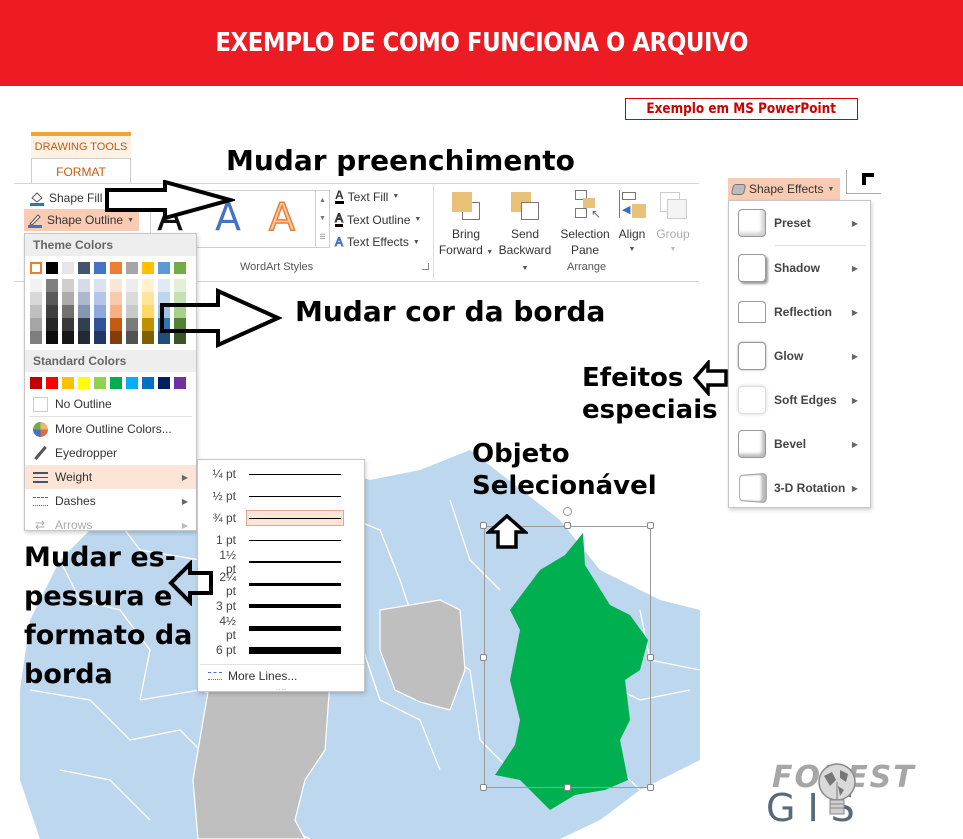 The height and width of the screenshot is (839, 963). What do you see at coordinates (71, 198) in the screenshot?
I see `shape-fill-button: Shape Fill ▼` at bounding box center [71, 198].